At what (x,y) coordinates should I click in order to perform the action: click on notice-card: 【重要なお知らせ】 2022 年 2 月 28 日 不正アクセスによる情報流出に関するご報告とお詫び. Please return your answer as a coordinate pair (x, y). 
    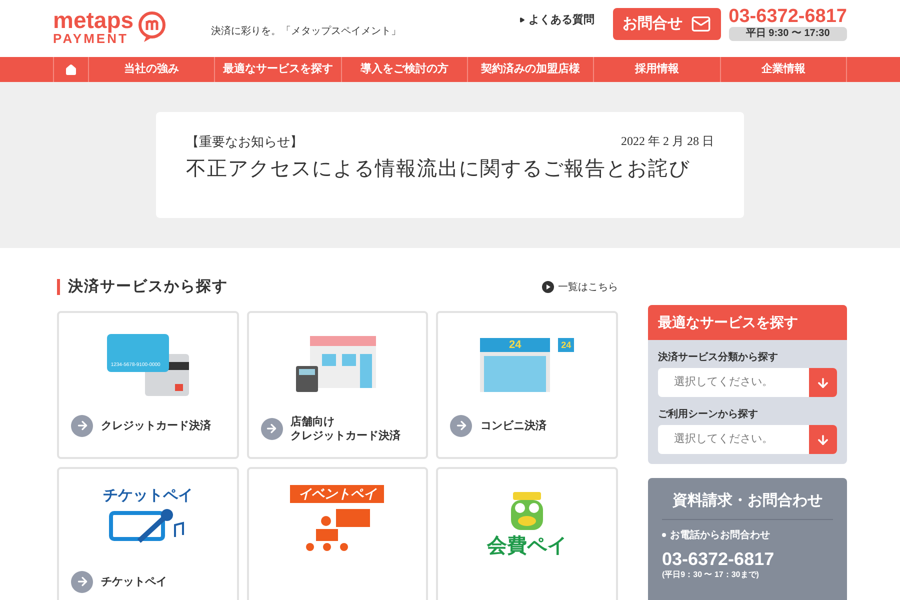
    Looking at the image, I should click on (450, 165).